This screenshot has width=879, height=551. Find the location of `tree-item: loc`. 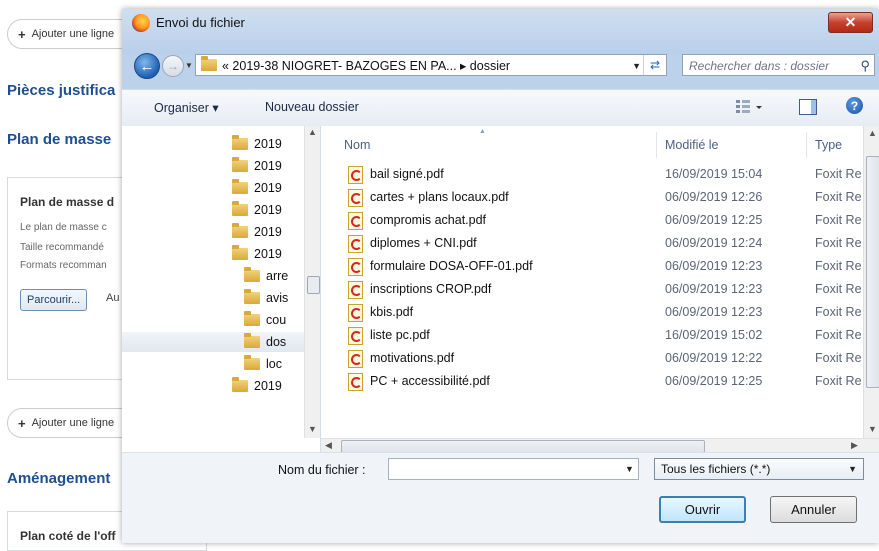

tree-item: loc is located at coordinates (213, 364).